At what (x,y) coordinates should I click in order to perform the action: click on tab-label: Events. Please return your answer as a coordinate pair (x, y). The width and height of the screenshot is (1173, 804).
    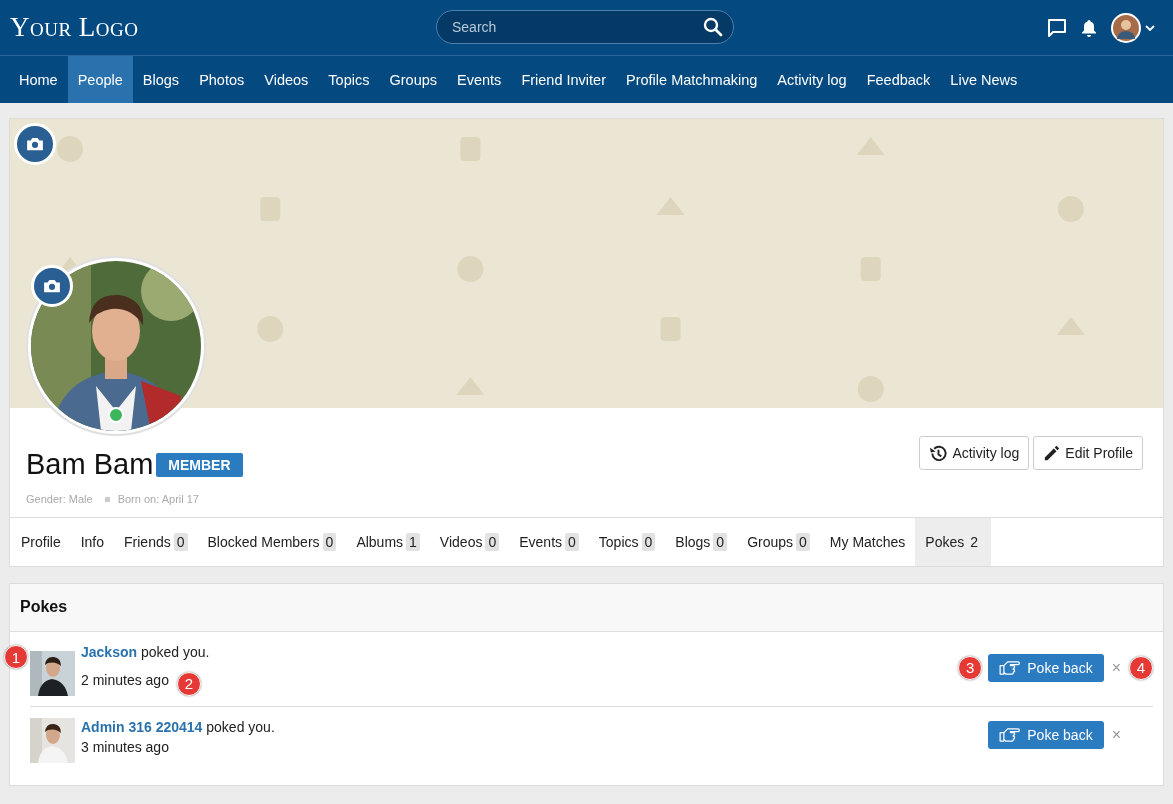
    Looking at the image, I should click on (541, 542).